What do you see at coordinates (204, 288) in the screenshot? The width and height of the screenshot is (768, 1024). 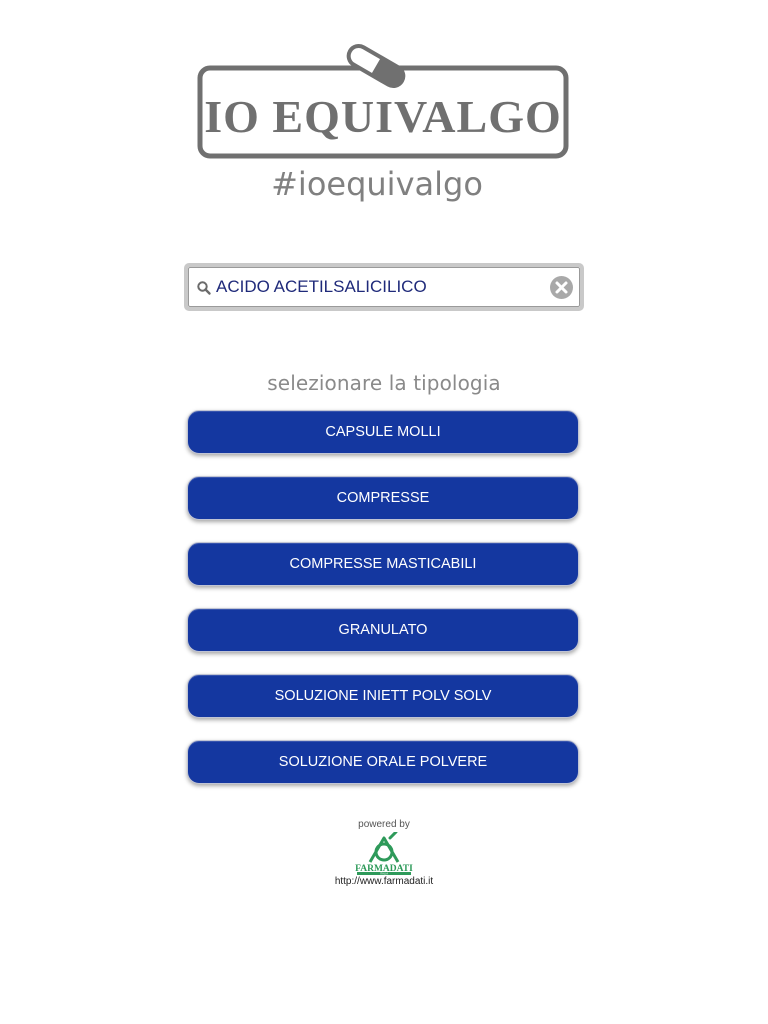 I see `search-icon` at bounding box center [204, 288].